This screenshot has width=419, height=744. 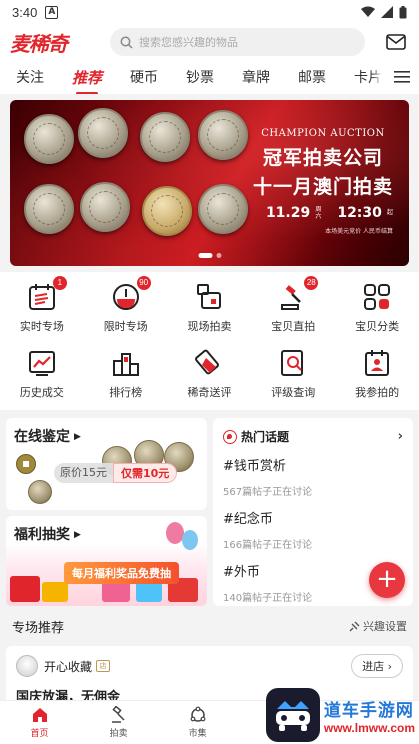 What do you see at coordinates (106, 561) in the screenshot?
I see `lottery-card: 福利抽奖 ▶ 每月福利奖品免费抽` at bounding box center [106, 561].